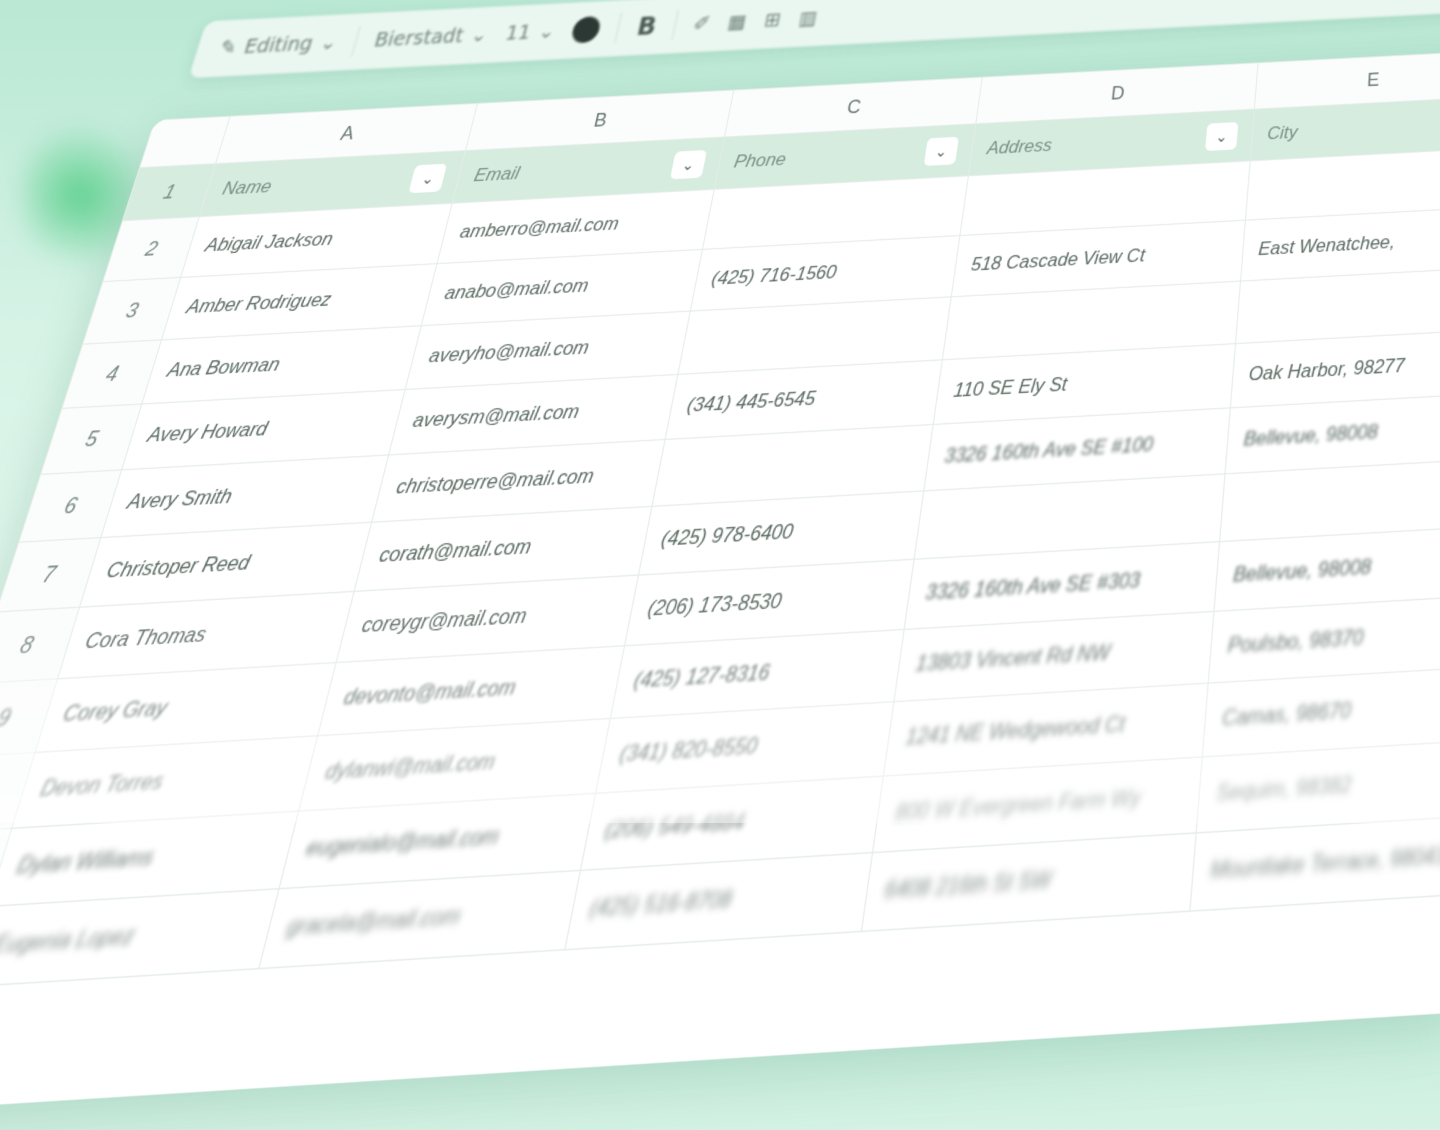  What do you see at coordinates (1019, 146) in the screenshot?
I see `header-label: Address` at bounding box center [1019, 146].